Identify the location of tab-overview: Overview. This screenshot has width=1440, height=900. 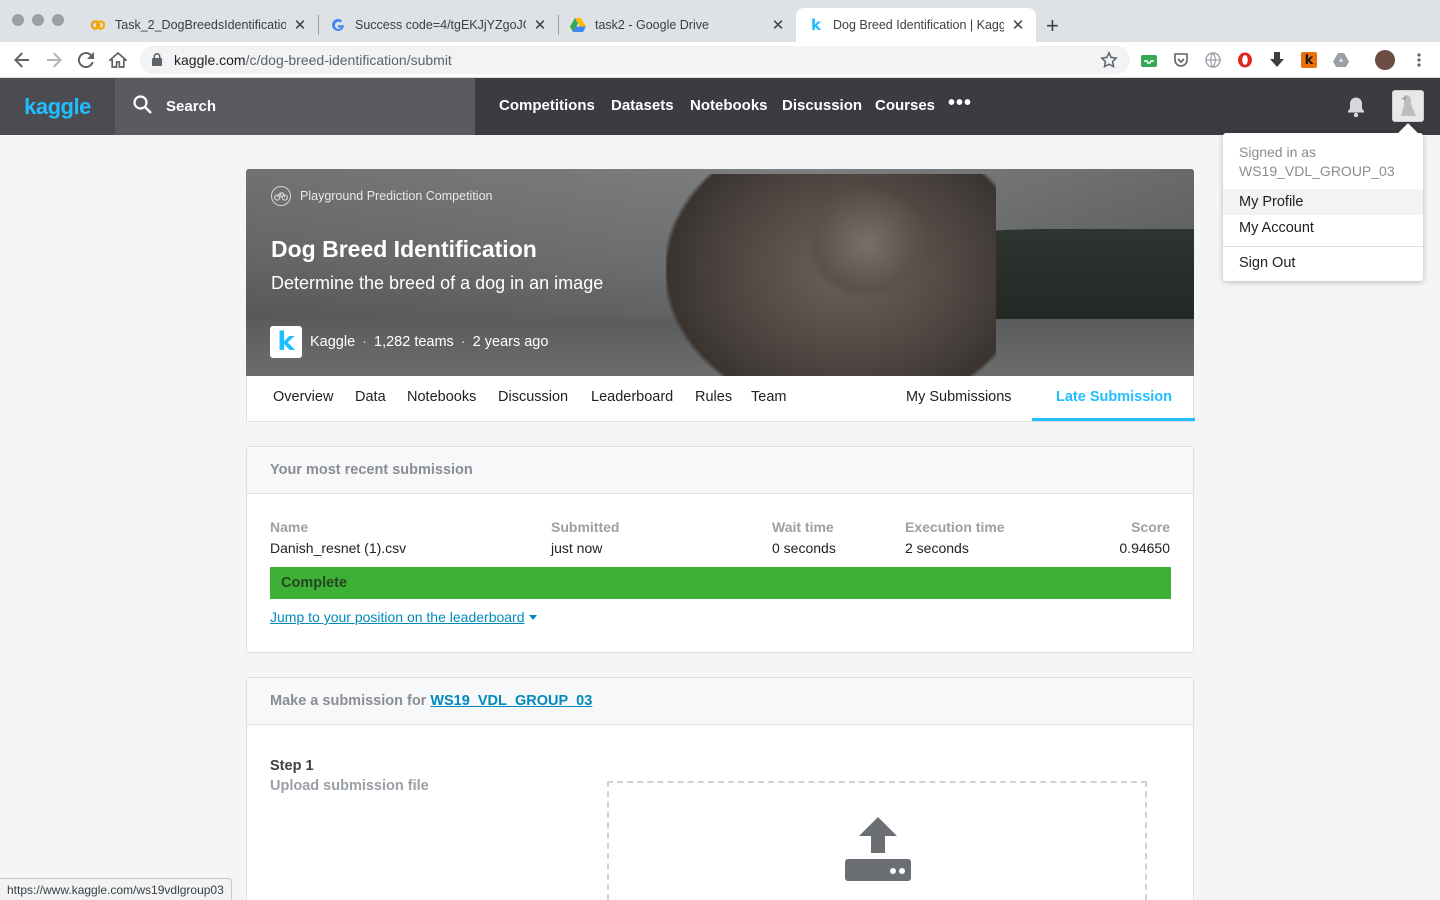
(303, 397).